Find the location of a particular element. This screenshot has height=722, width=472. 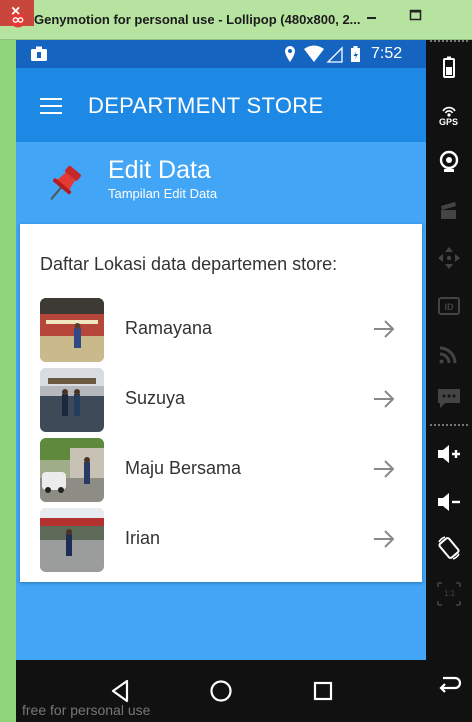

home-circle-icon is located at coordinates (221, 691).